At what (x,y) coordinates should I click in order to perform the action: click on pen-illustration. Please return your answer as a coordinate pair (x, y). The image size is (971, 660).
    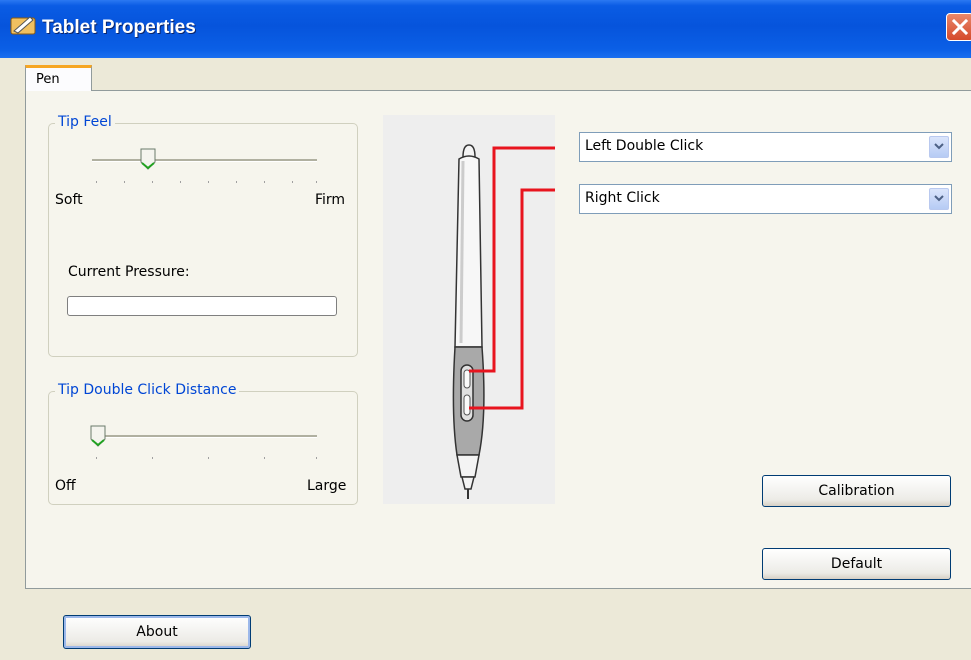
    Looking at the image, I should click on (469, 309).